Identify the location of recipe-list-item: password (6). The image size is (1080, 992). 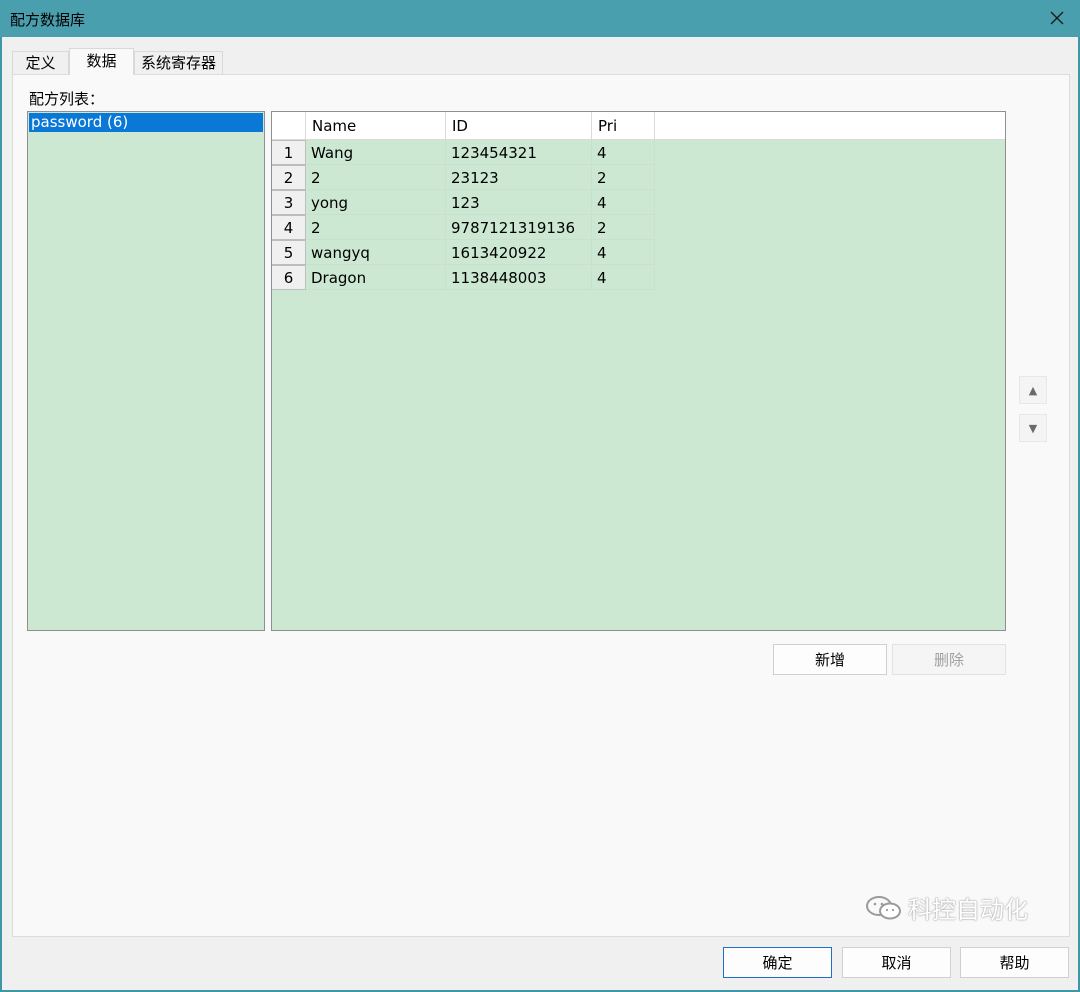
(146, 122).